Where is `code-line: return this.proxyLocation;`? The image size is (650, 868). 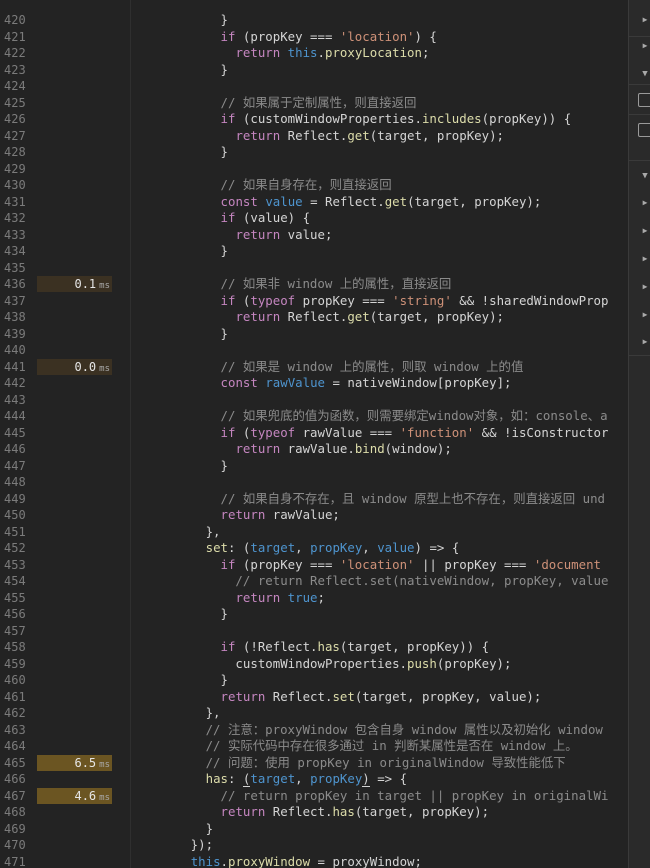 code-line: return this.proxyLocation; is located at coordinates (280, 53).